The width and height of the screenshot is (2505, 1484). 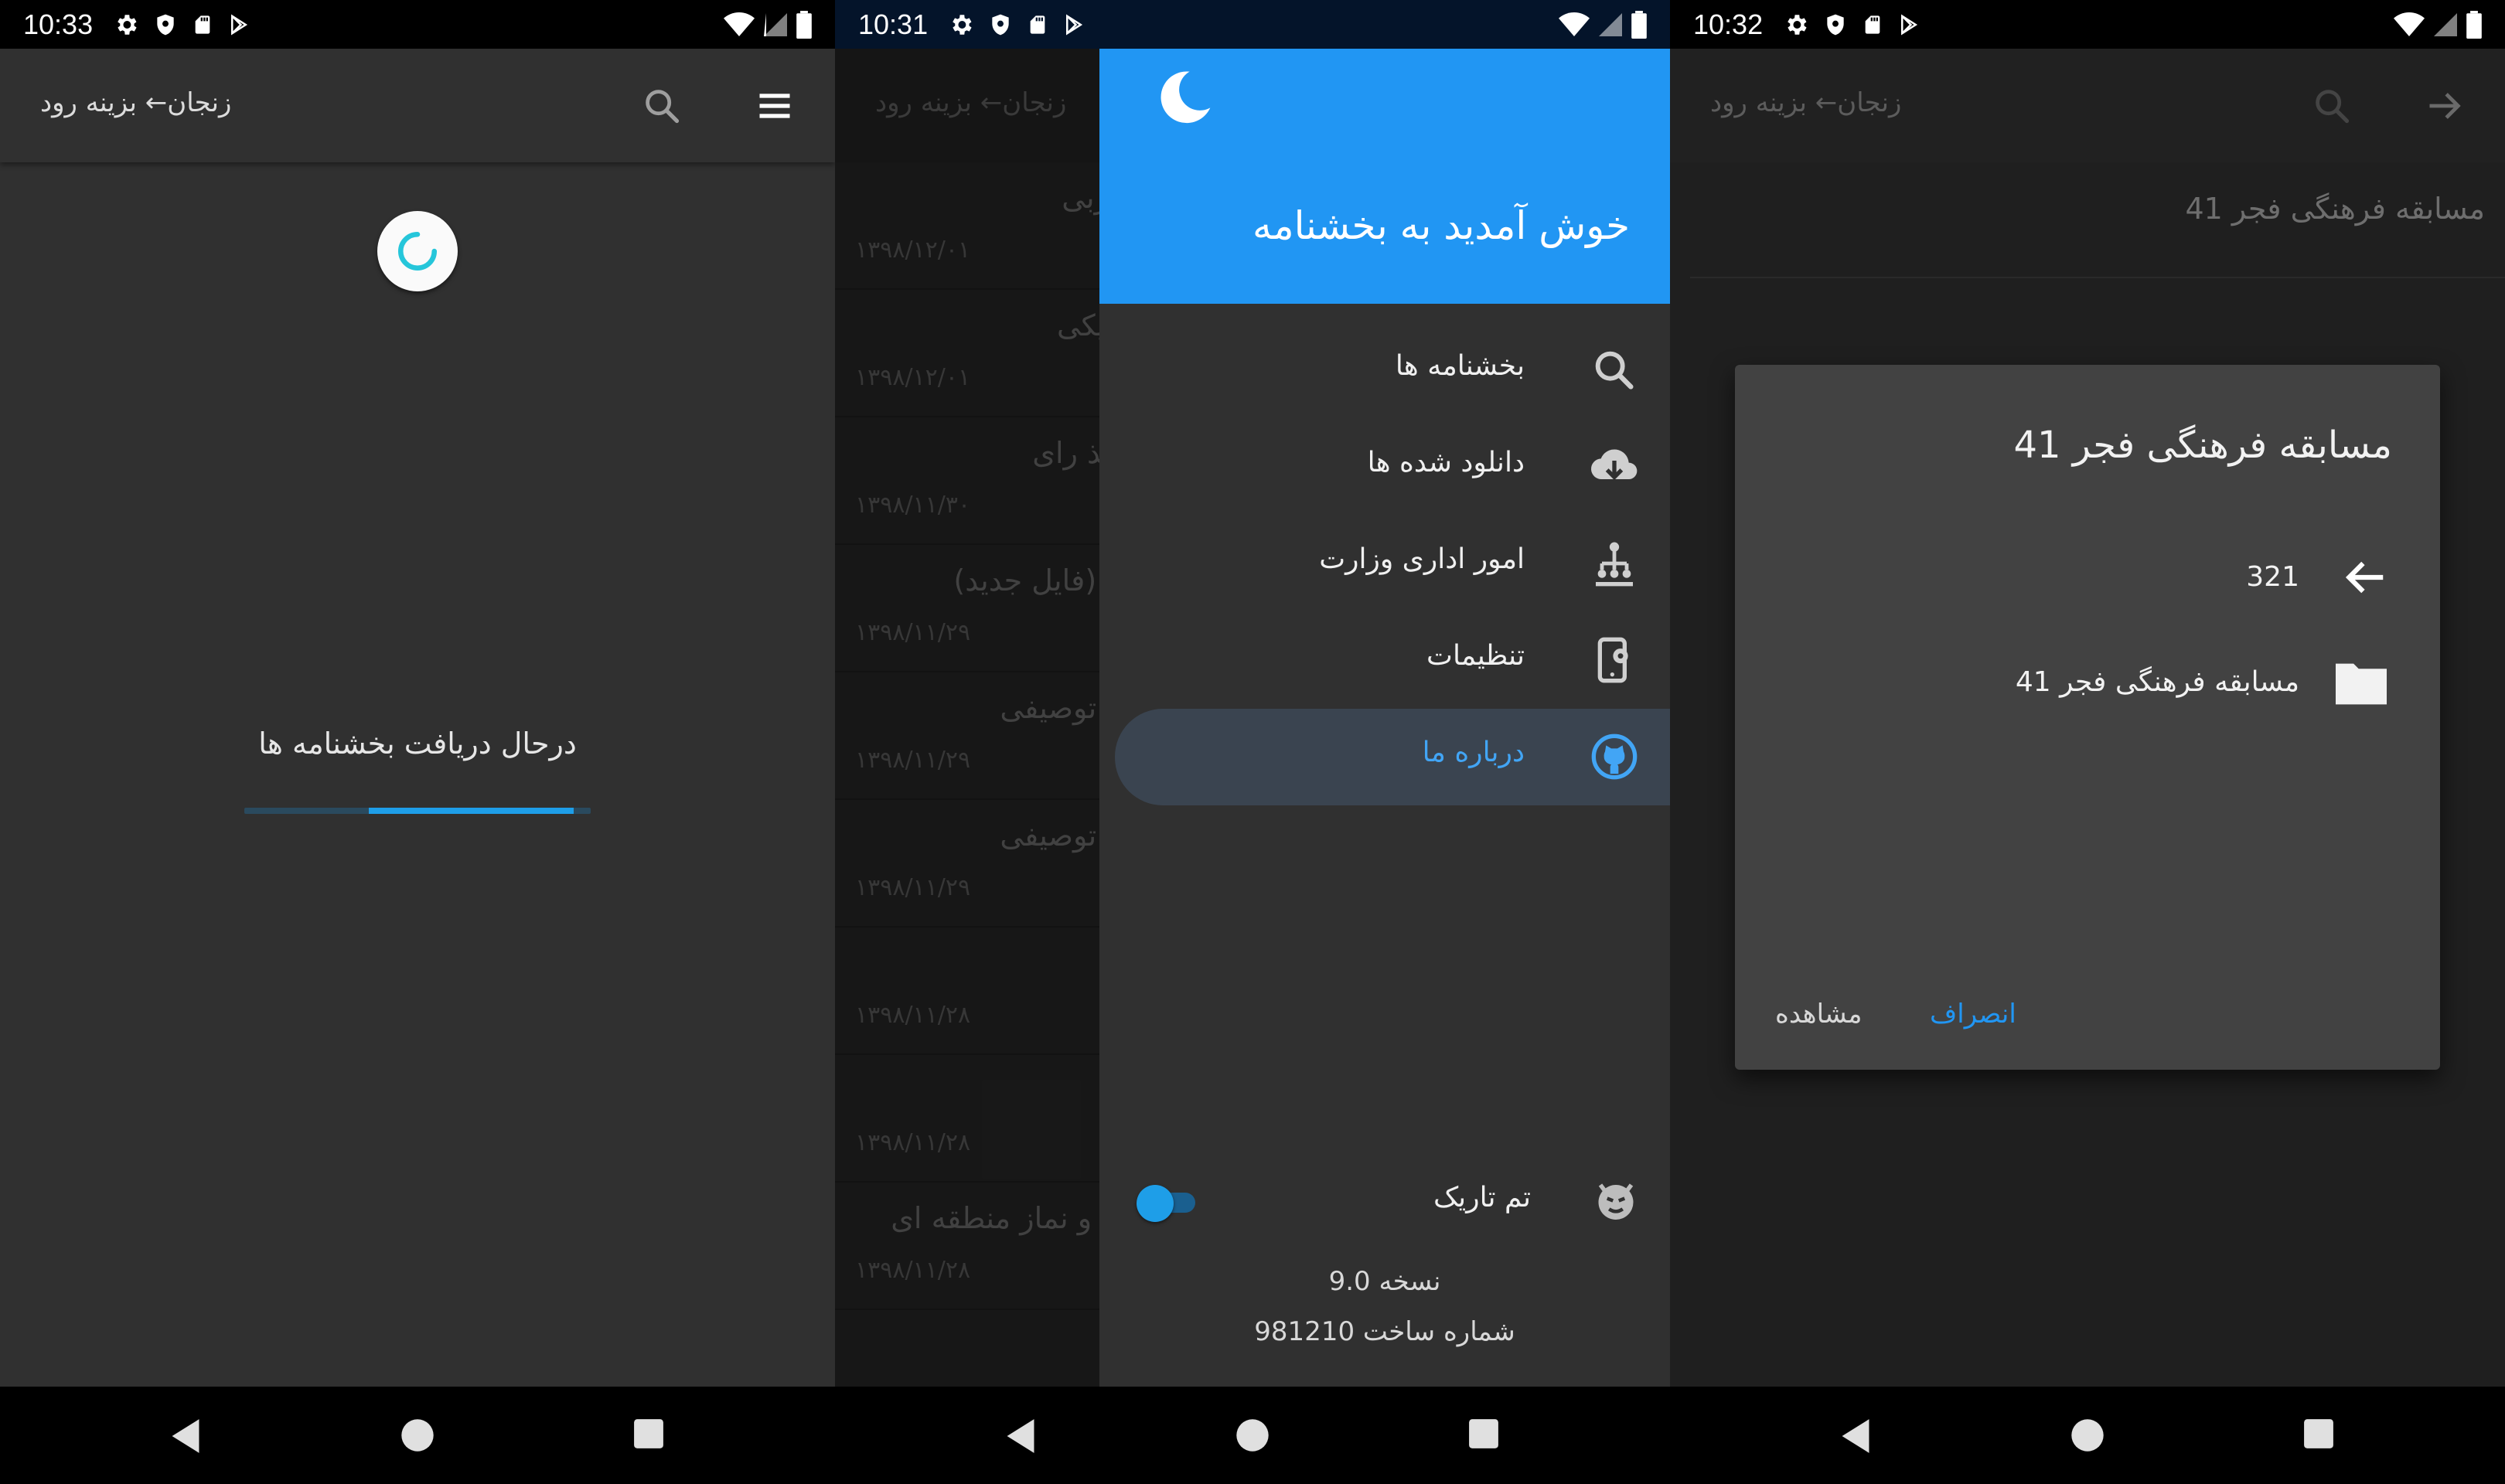 What do you see at coordinates (1612, 660) in the screenshot?
I see `settings-phone-icon` at bounding box center [1612, 660].